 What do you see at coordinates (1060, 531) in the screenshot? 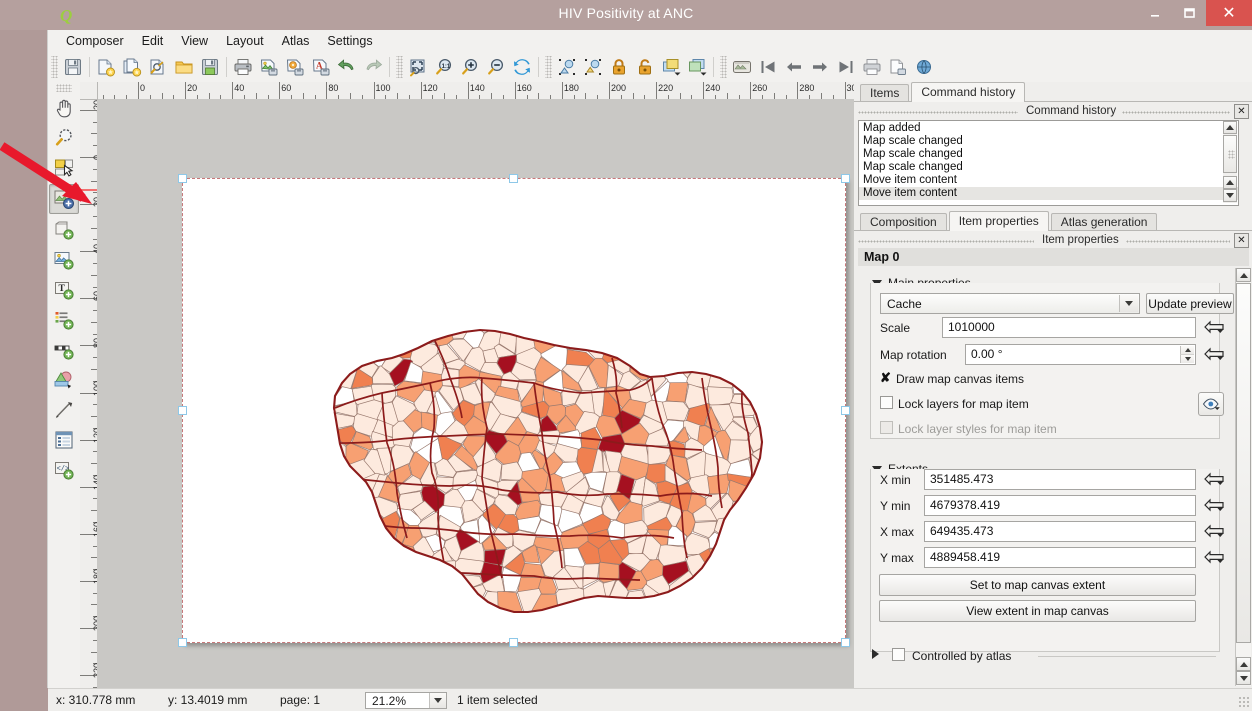
I see `x-max-field: 649435.473` at bounding box center [1060, 531].